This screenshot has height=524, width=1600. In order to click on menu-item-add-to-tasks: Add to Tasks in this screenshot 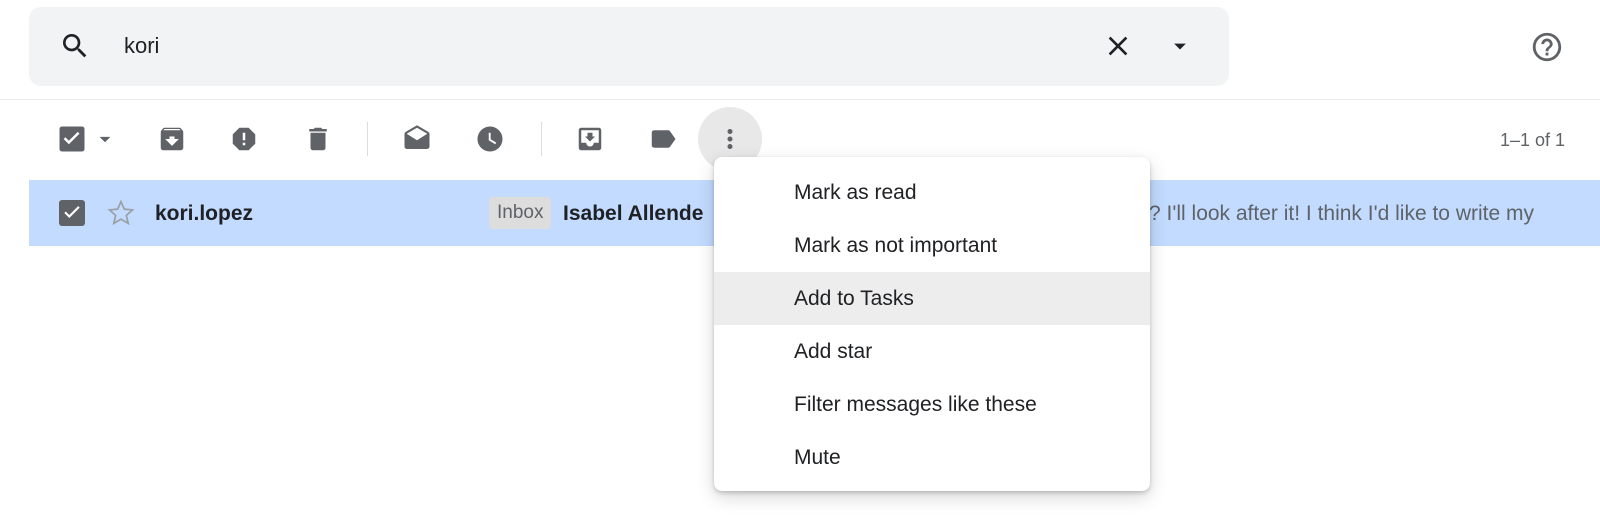, I will do `click(932, 298)`.